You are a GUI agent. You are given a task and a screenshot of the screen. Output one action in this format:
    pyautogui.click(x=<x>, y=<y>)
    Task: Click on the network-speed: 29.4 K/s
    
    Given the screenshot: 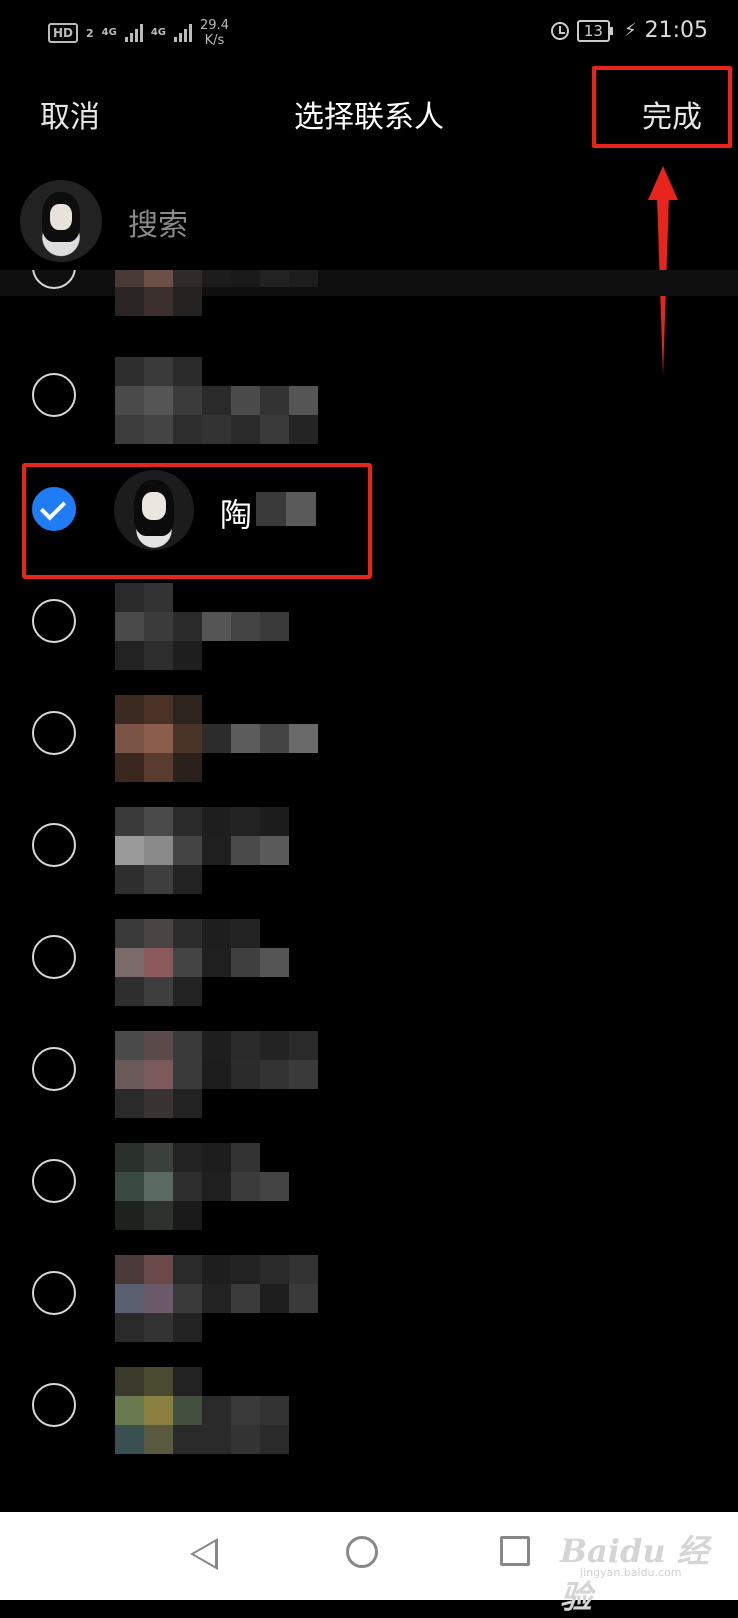 What is the action you would take?
    pyautogui.click(x=214, y=33)
    